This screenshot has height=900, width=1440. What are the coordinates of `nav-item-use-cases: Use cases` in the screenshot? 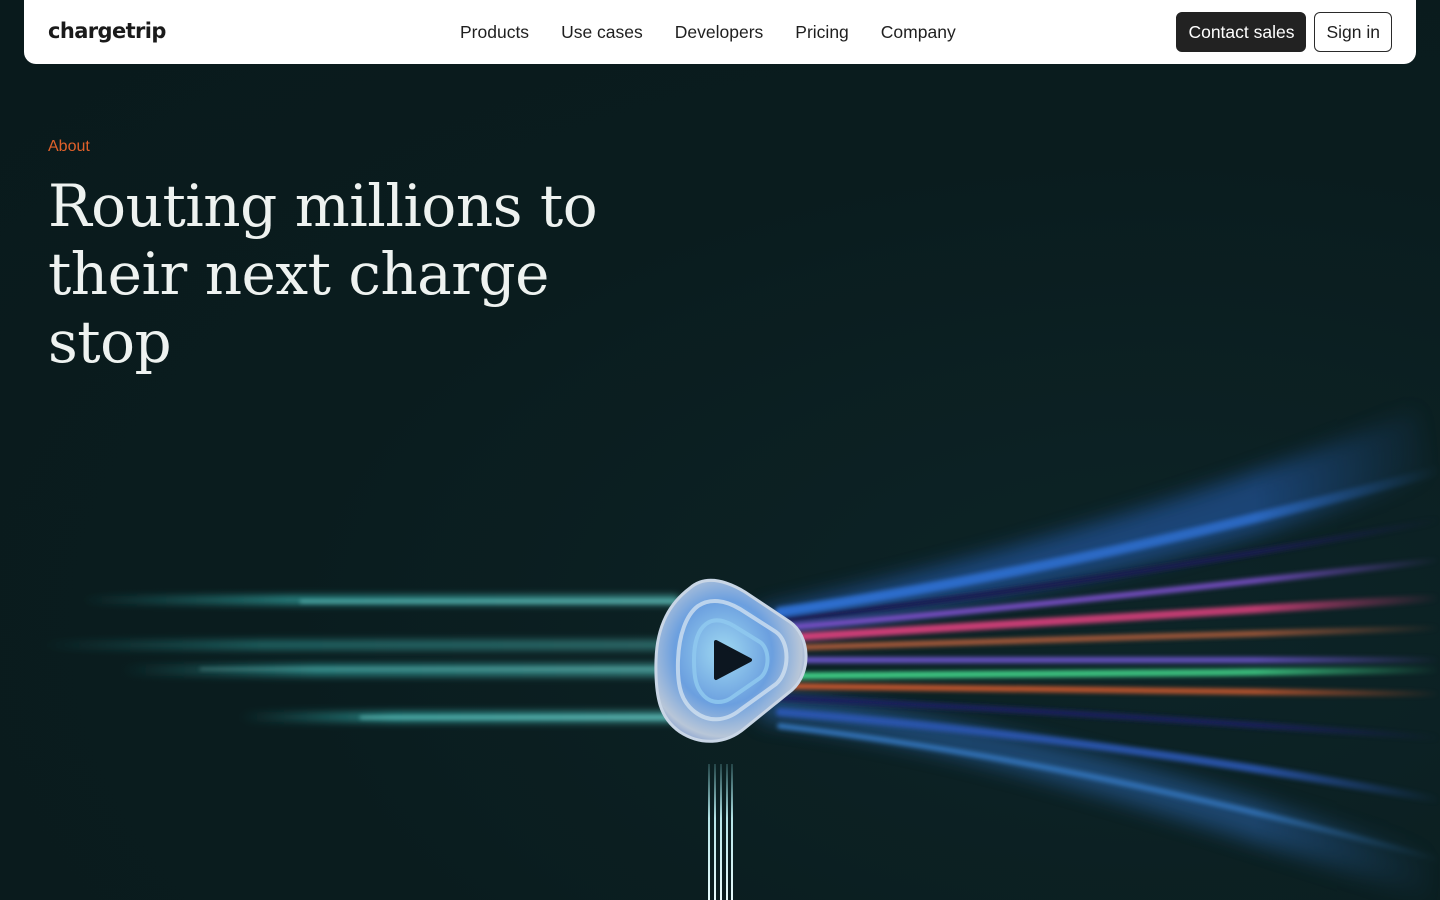 It's located at (602, 32).